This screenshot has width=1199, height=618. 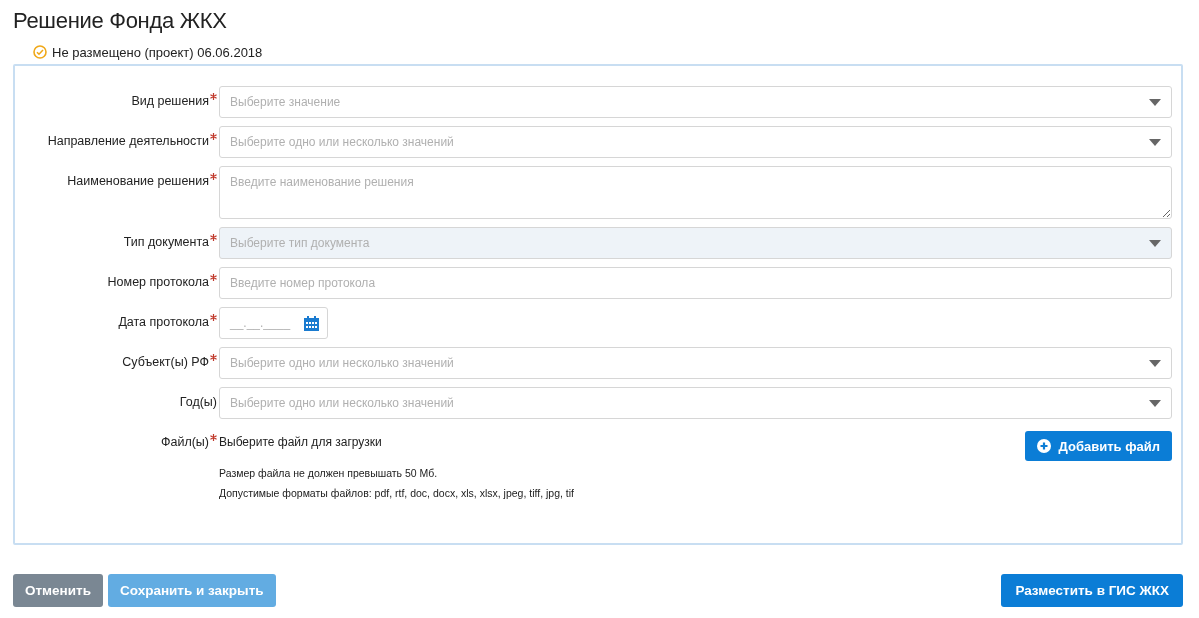 I want to click on check-circle-icon, so click(x=40, y=52).